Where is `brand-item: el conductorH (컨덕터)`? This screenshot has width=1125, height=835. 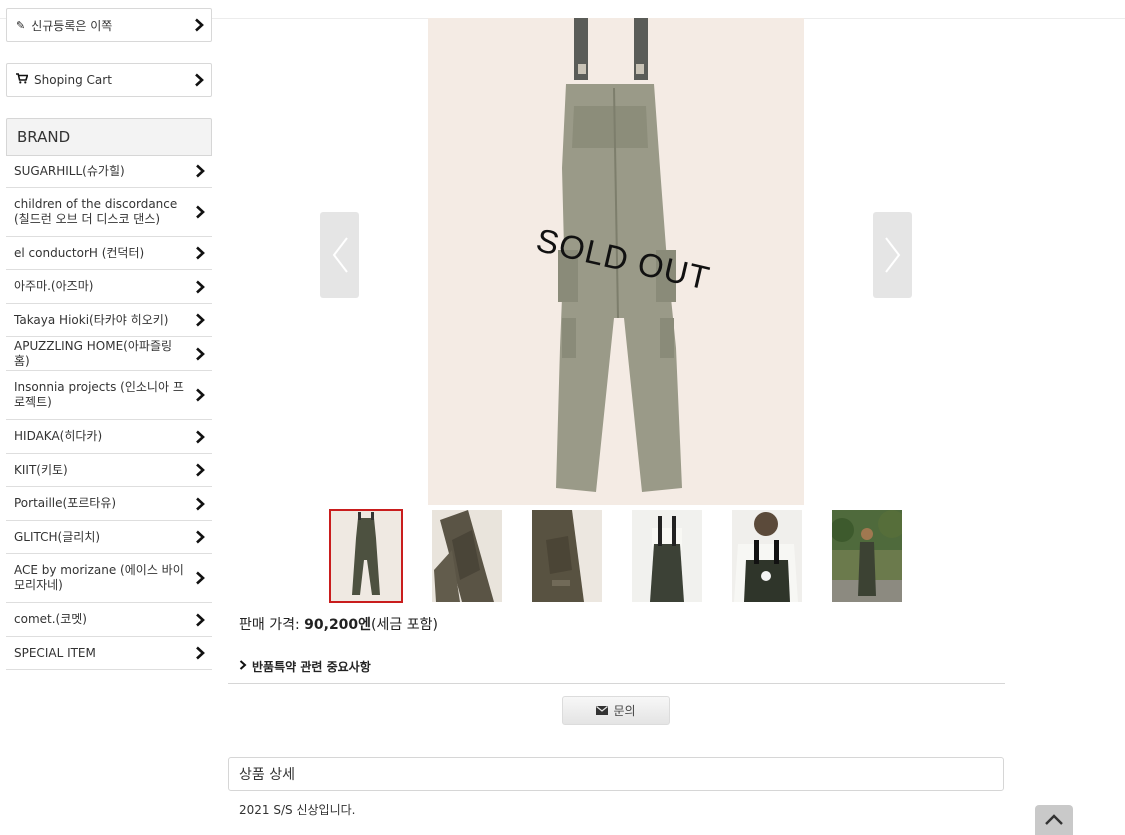 brand-item: el conductorH (컨덕터) is located at coordinates (109, 253).